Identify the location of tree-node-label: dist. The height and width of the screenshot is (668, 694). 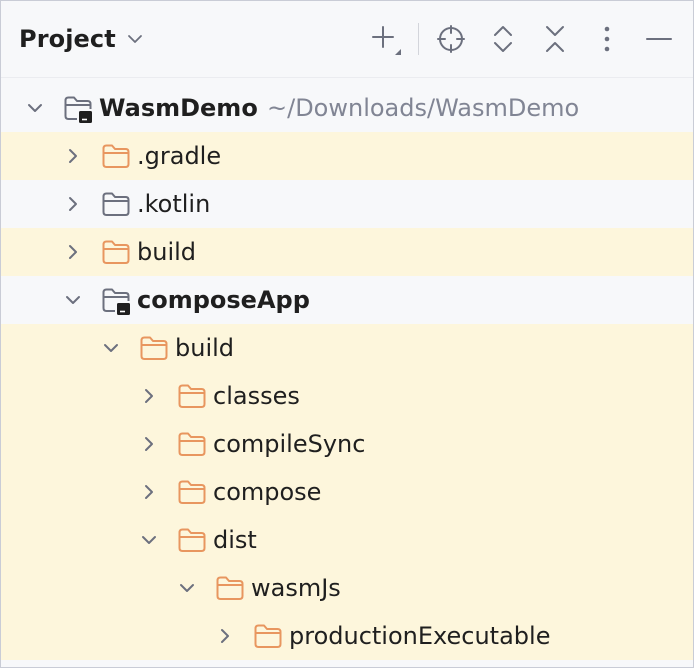
(235, 540).